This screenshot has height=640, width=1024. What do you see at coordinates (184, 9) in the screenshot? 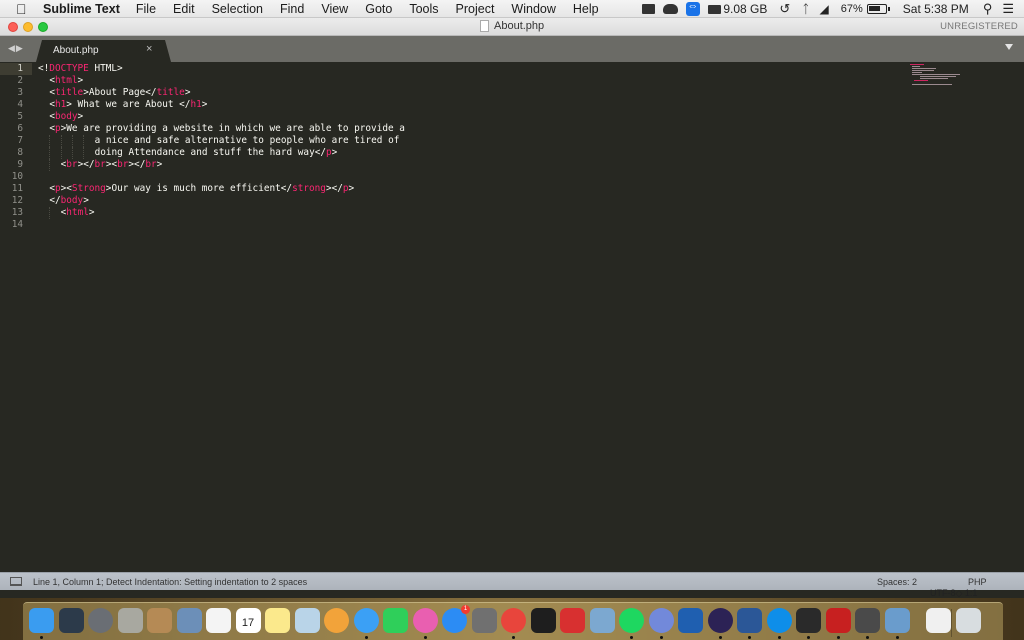
I see `menu-edit: Edit` at bounding box center [184, 9].